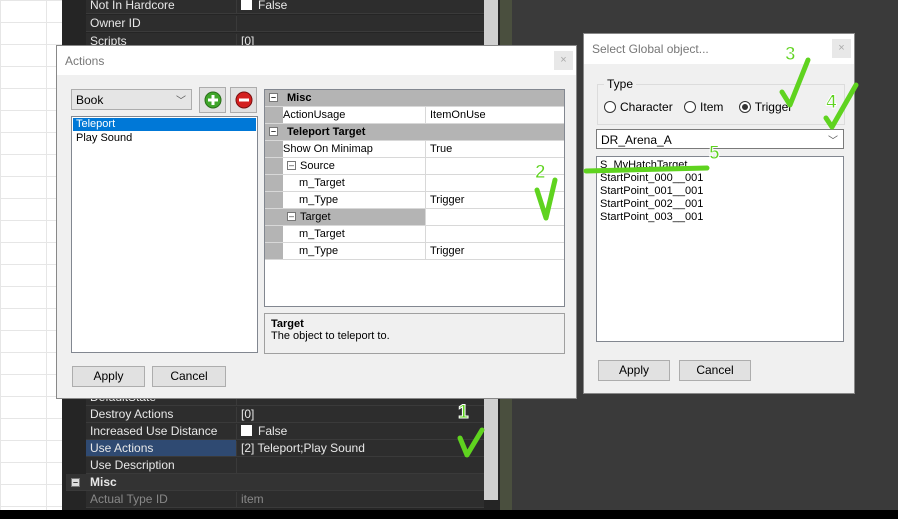  What do you see at coordinates (540, 172) in the screenshot?
I see `annotation-2: 2` at bounding box center [540, 172].